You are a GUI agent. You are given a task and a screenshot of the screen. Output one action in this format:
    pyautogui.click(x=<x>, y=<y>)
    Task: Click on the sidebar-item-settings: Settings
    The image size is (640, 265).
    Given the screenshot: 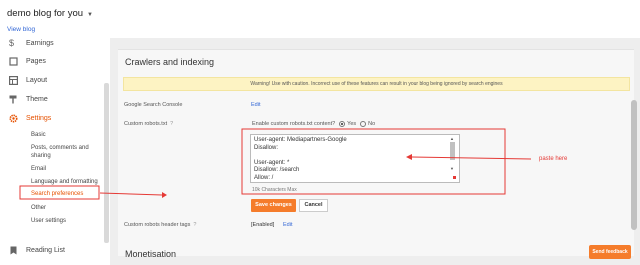 What is the action you would take?
    pyautogui.click(x=30, y=118)
    